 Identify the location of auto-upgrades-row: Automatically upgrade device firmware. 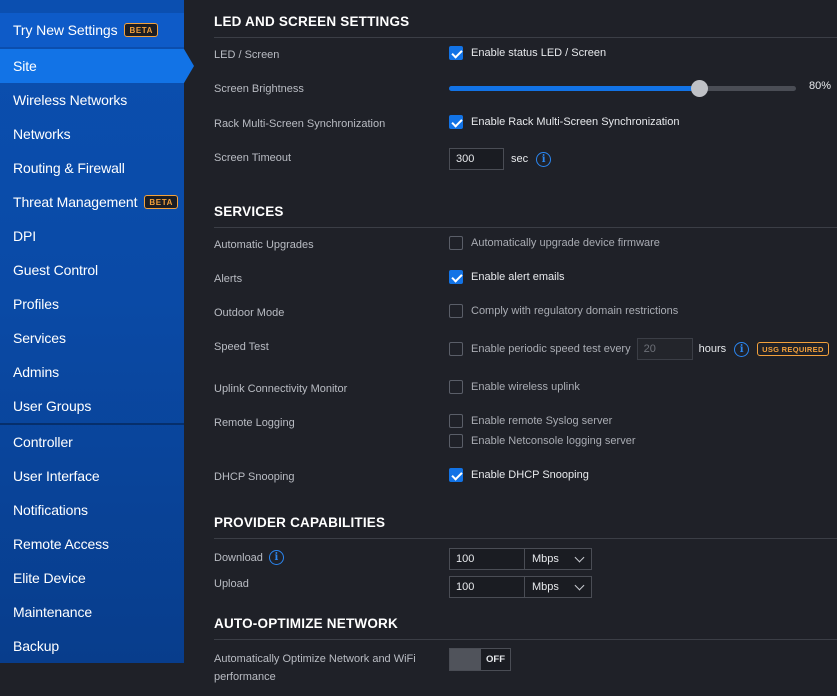
(554, 243).